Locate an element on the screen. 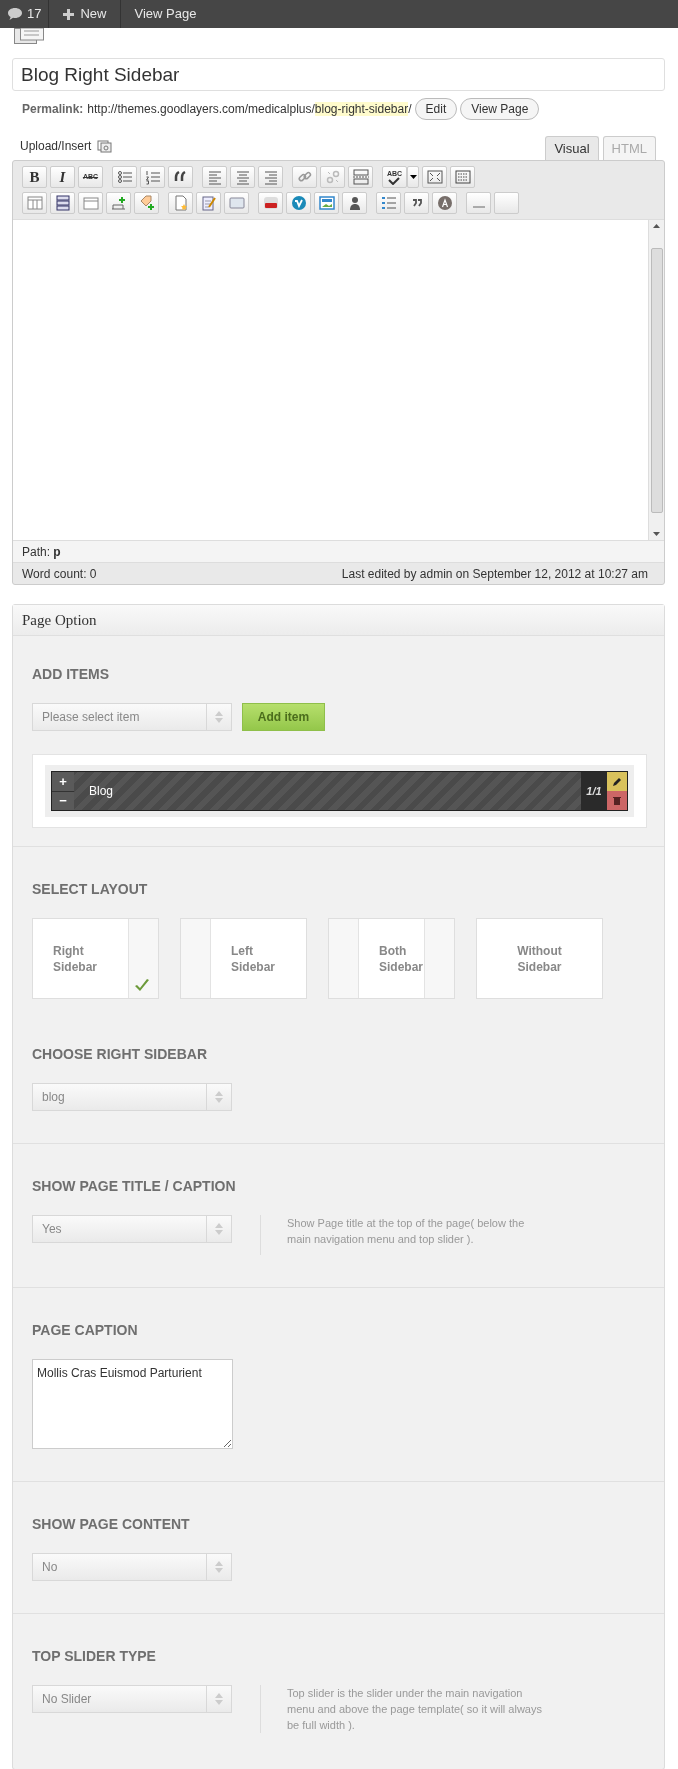 This screenshot has width=678, height=1769. link-button is located at coordinates (304, 177).